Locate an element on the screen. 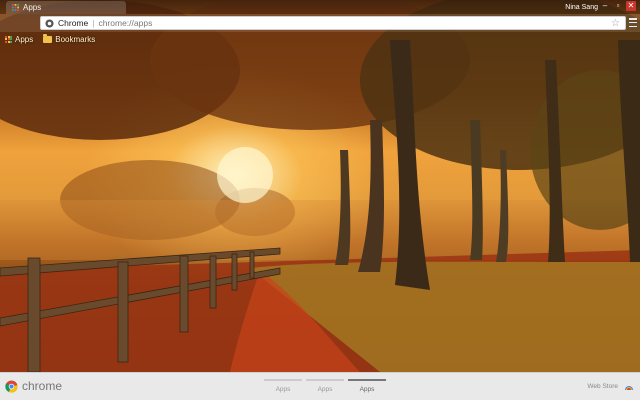 Image resolution: width=640 pixels, height=400 pixels. bookmark-apps: Apps is located at coordinates (19, 39).